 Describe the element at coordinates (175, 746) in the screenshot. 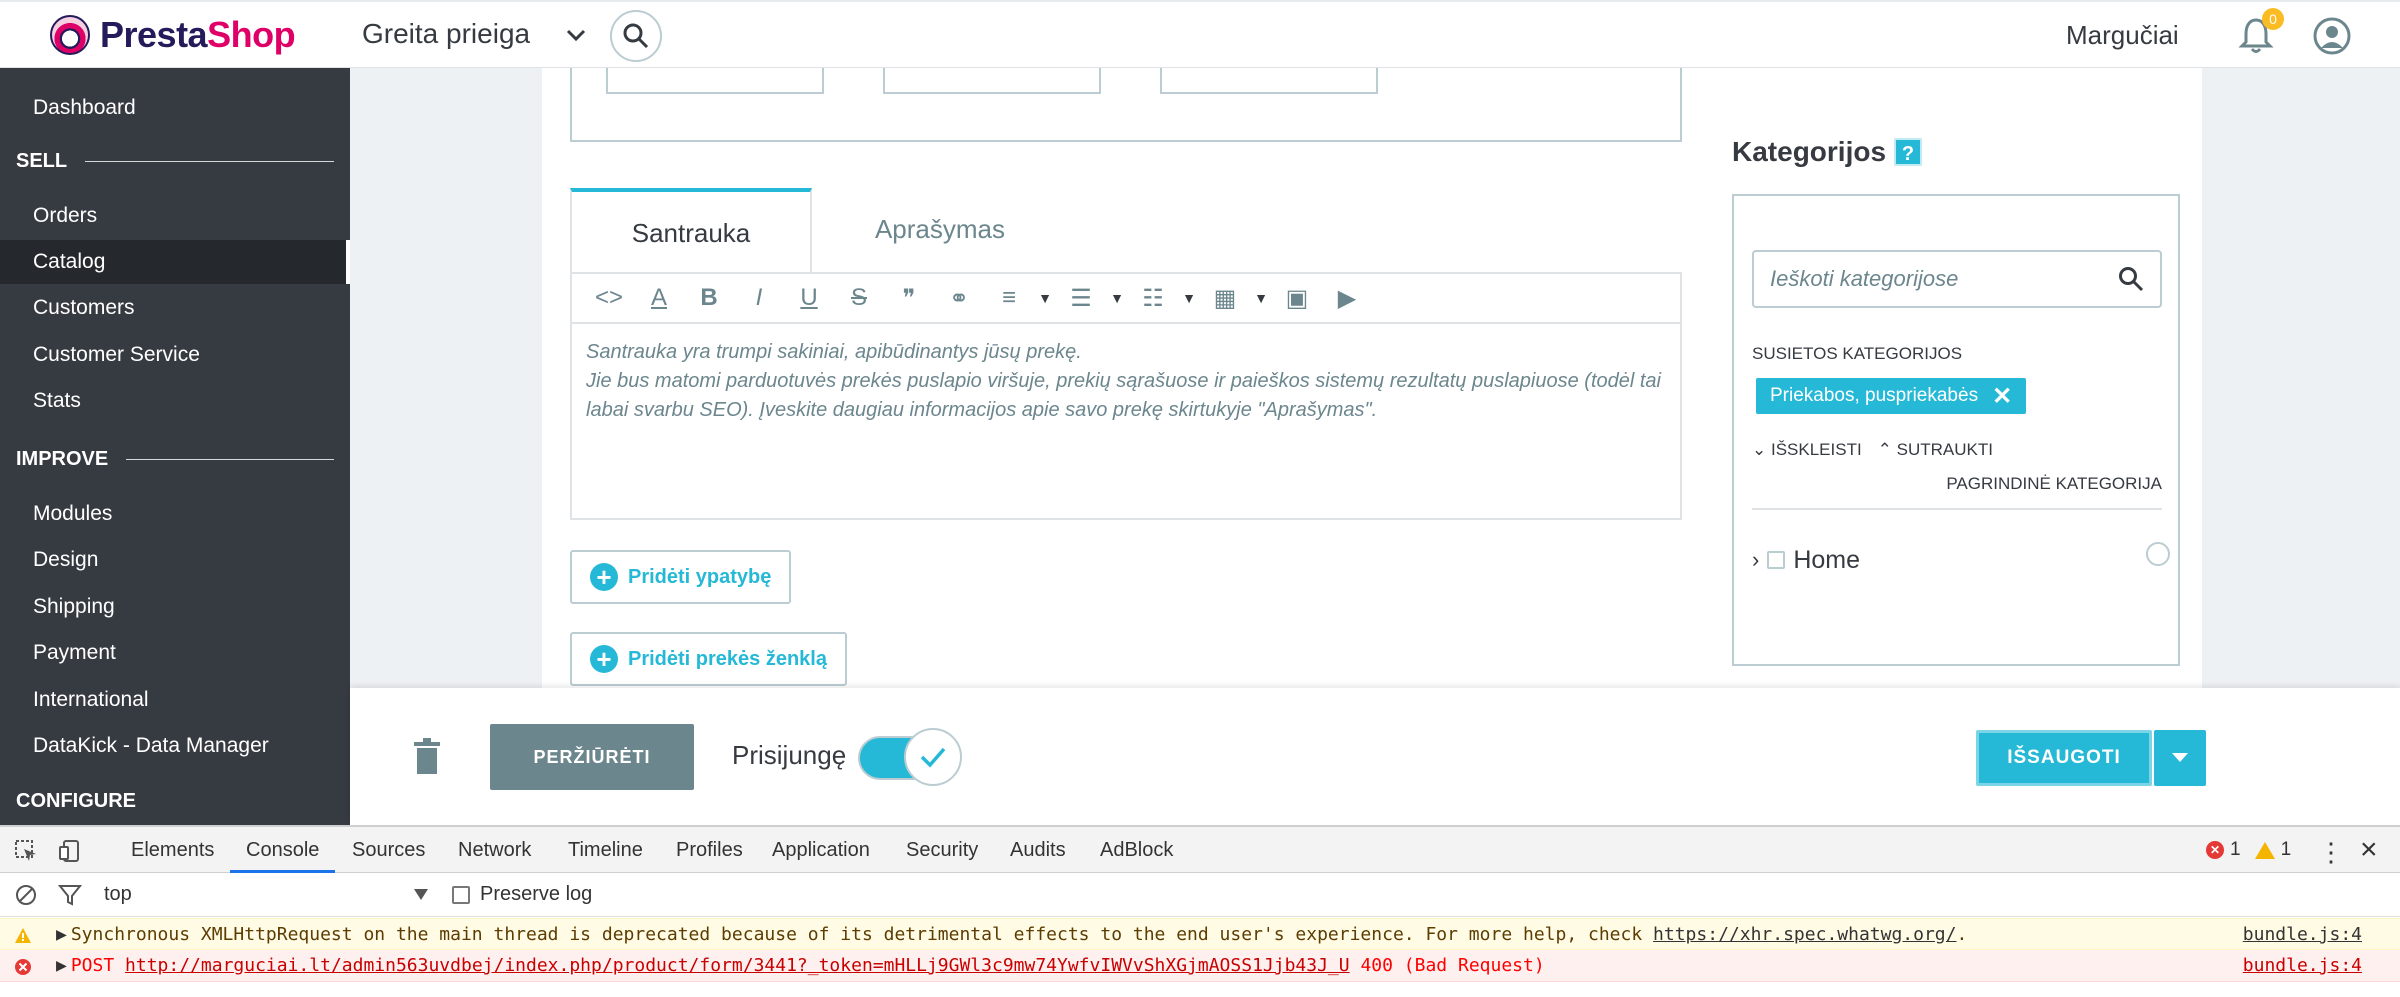

I see `sidebar-item-datakick: DataKick - Data Manager` at that location.